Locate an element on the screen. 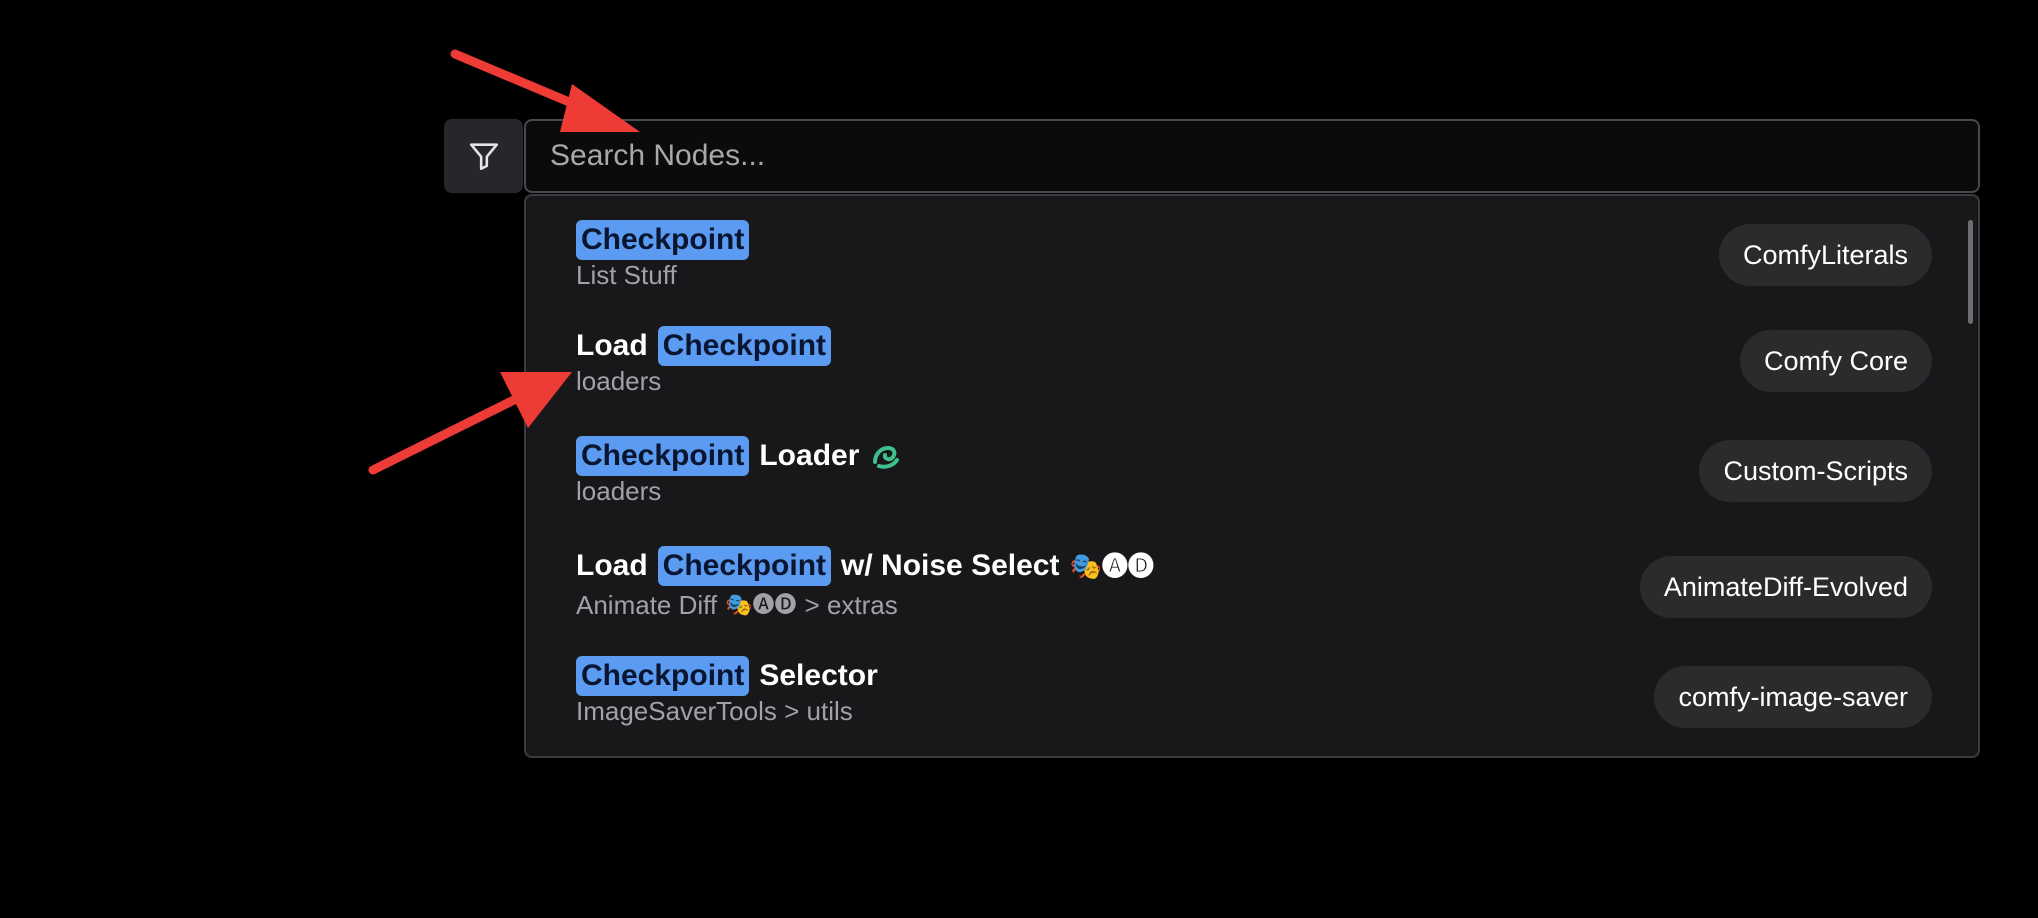  source-badge: AnimateDiff-Evolved is located at coordinates (1785, 587).